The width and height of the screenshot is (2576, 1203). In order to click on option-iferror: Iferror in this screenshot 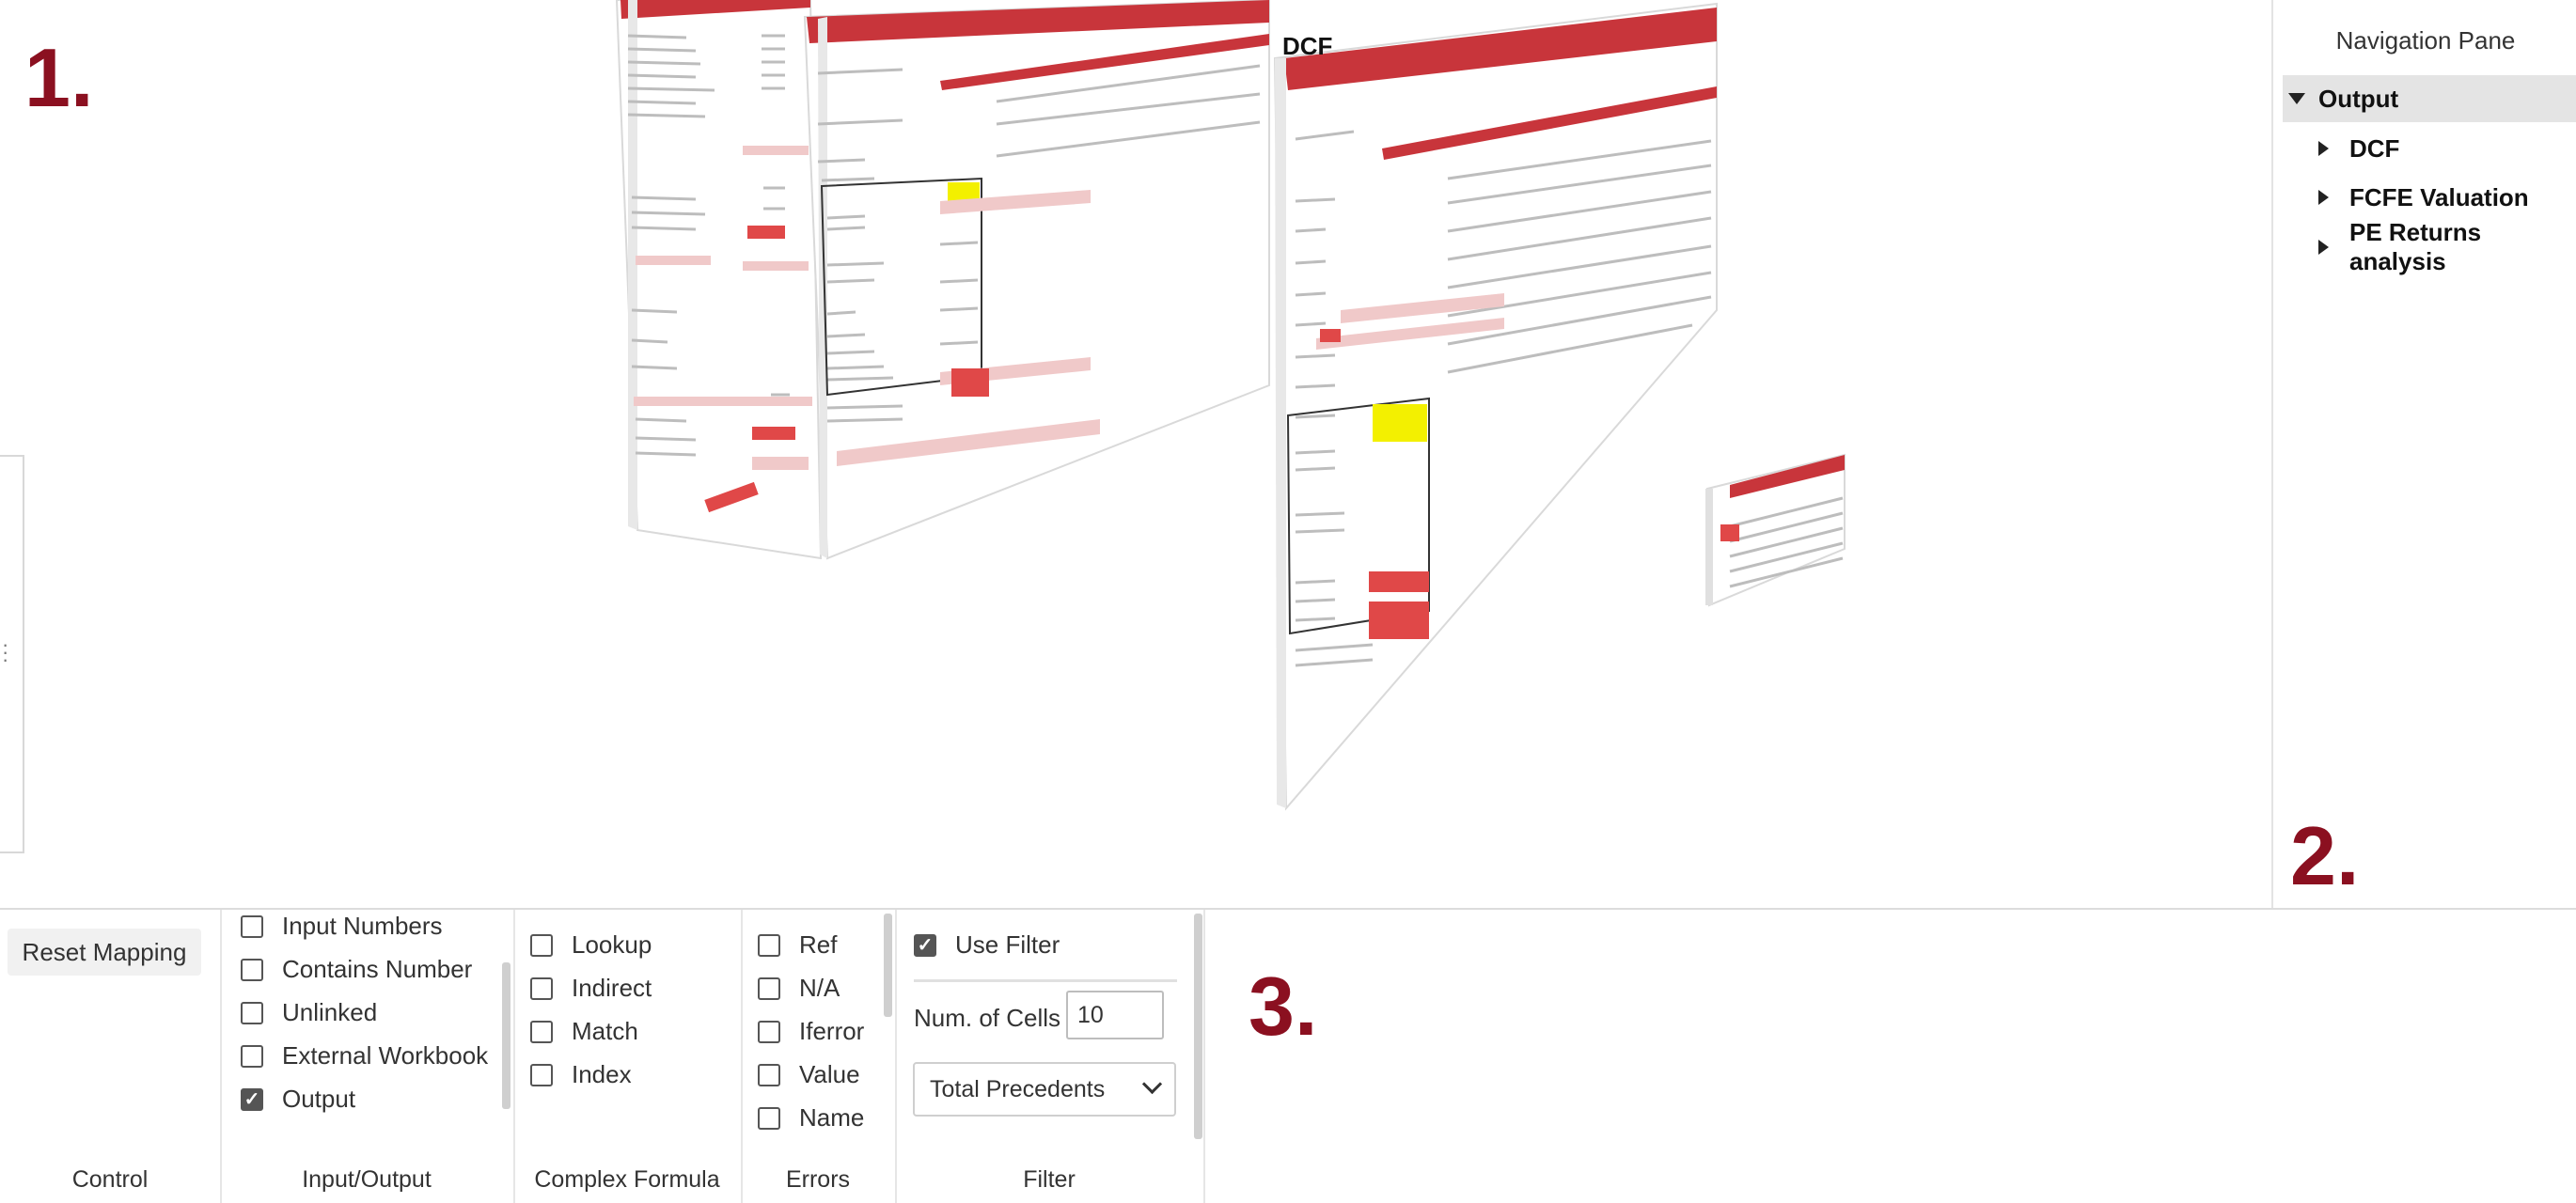, I will do `click(811, 1031)`.